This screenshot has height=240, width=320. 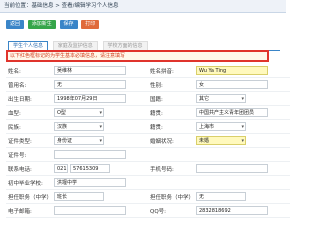 I want to click on phone-label: 联系电话:, so click(x=29, y=168).